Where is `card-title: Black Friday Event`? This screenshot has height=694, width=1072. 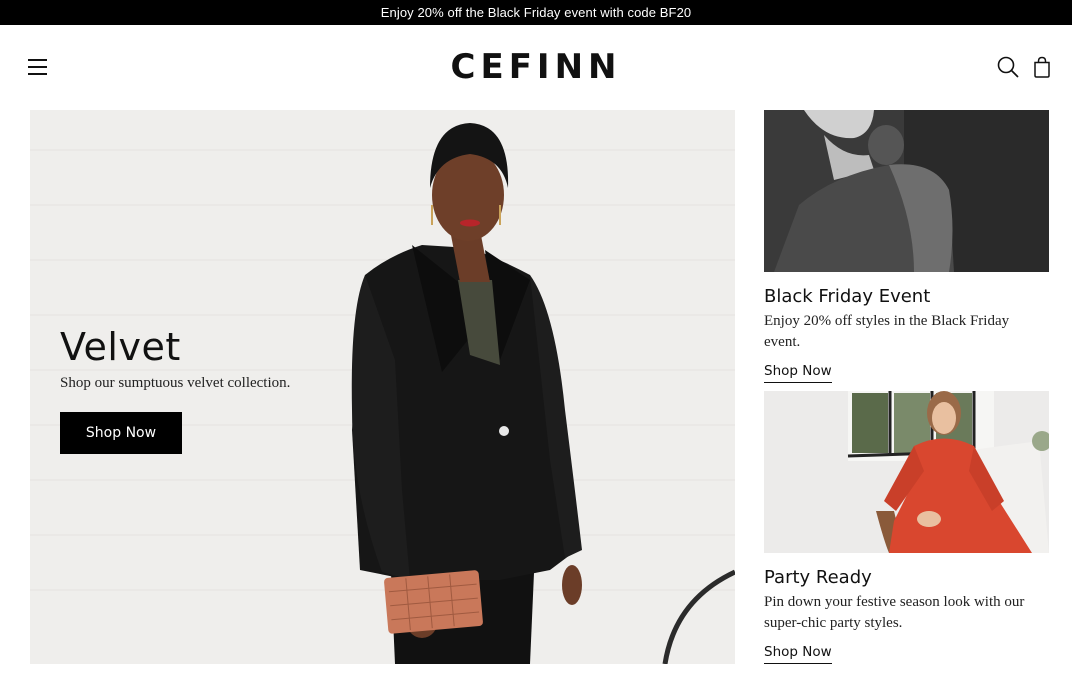
card-title: Black Friday Event is located at coordinates (847, 296).